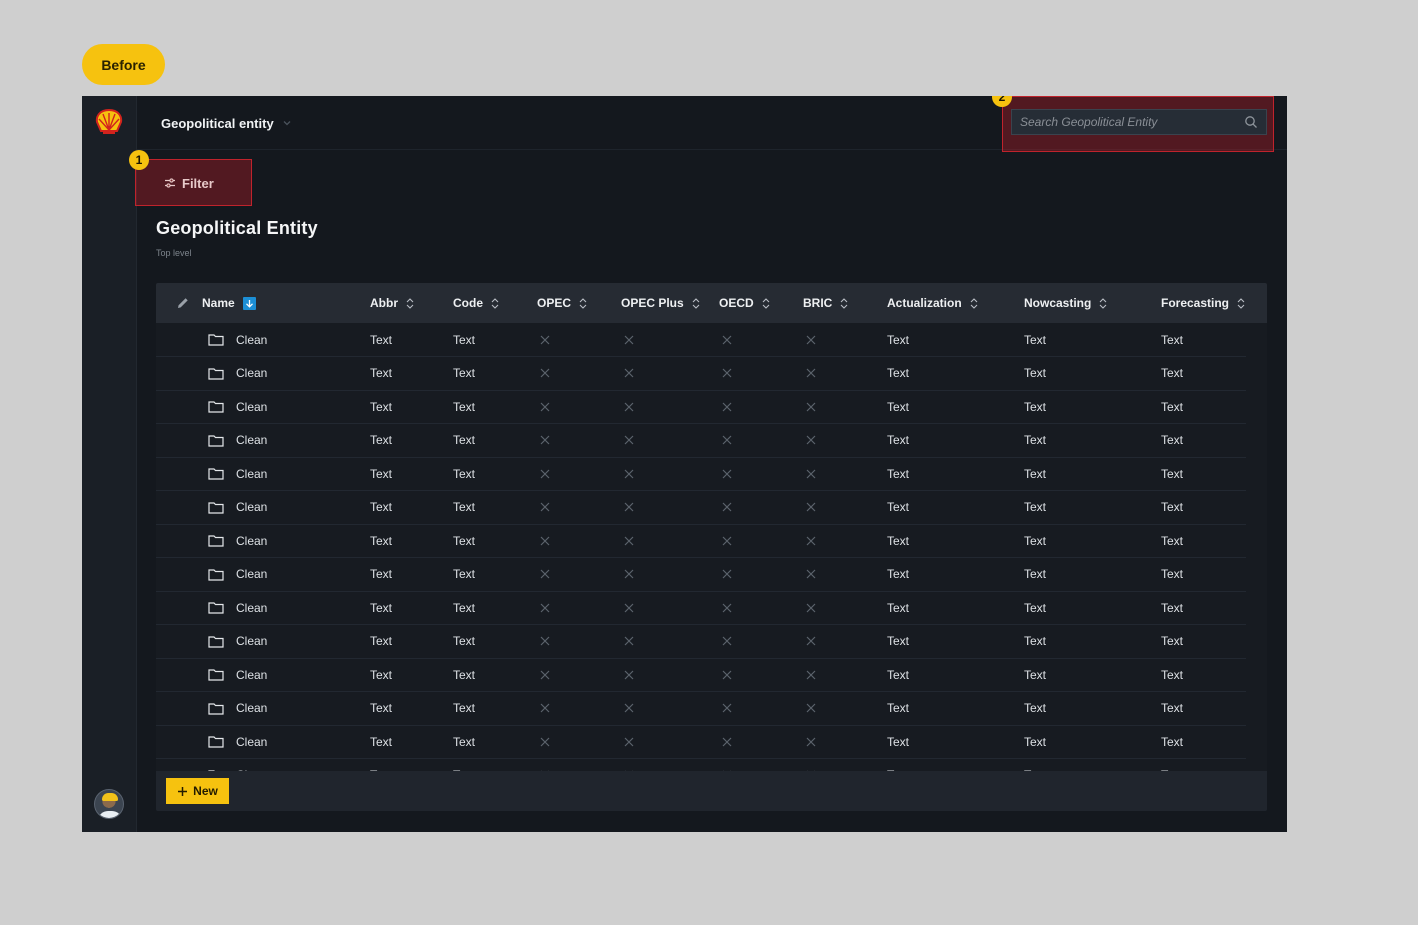 The image size is (1418, 925). I want to click on column-header-opec: OPEC, so click(562, 303).